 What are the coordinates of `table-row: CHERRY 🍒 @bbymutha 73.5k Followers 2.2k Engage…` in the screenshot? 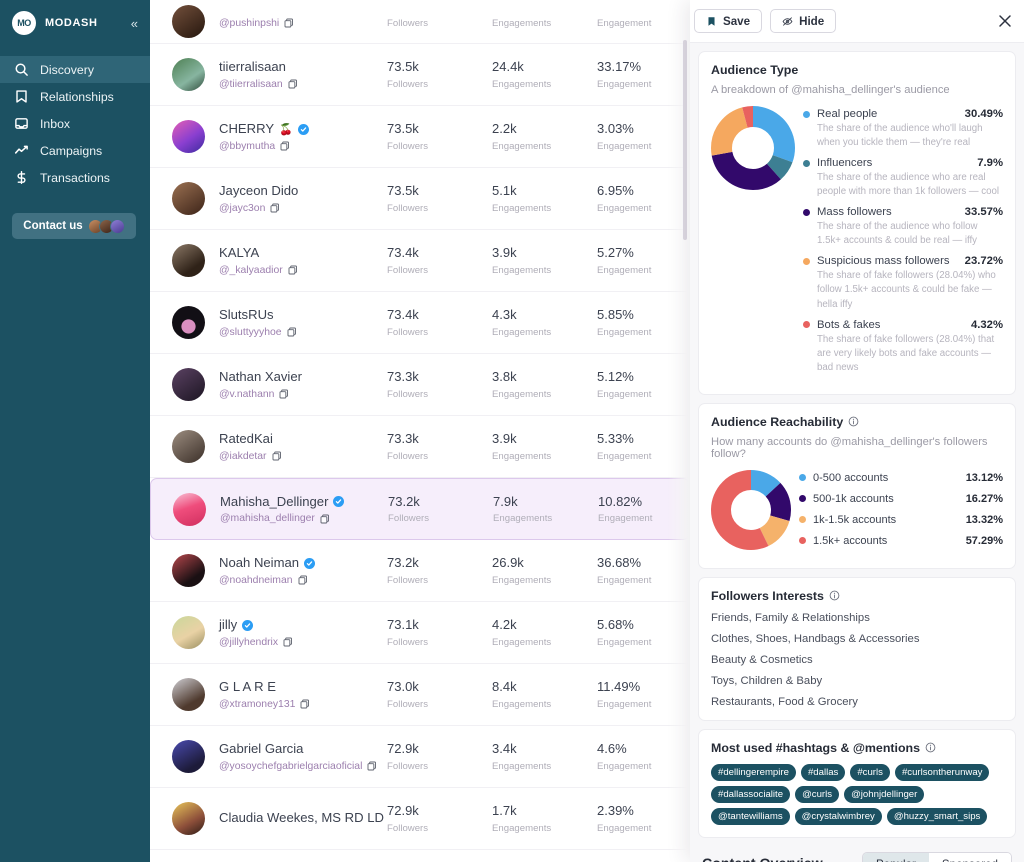 It's located at (420, 137).